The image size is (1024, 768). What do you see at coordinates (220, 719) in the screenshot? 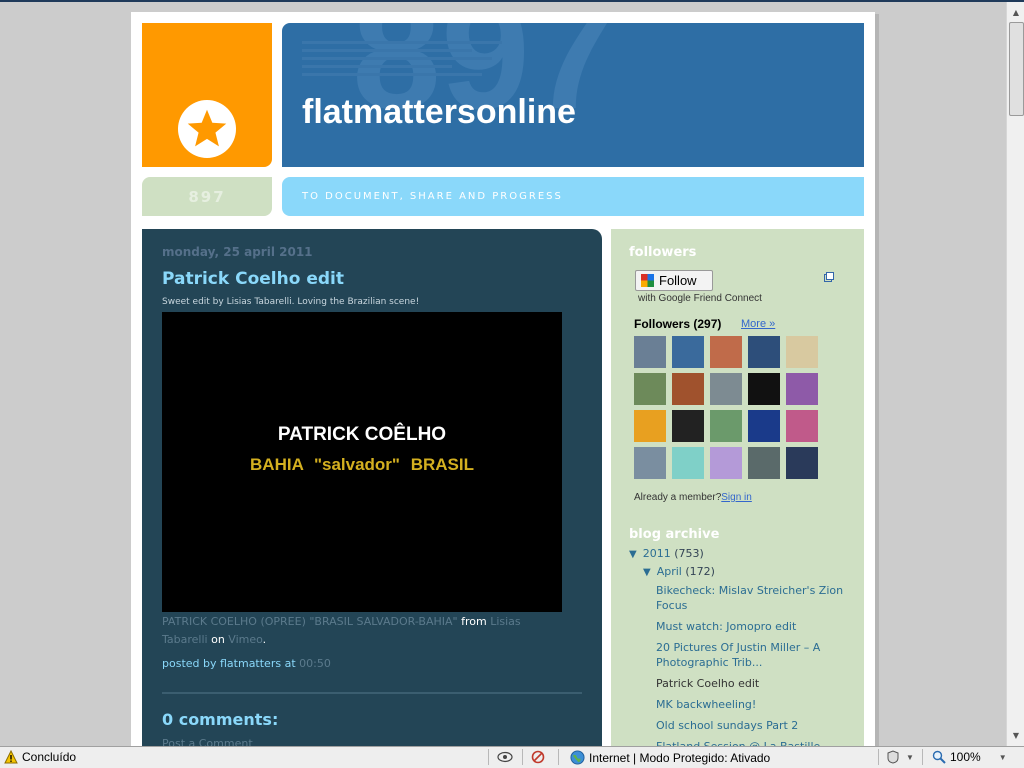
I see `comments-heading: 0 comments:` at bounding box center [220, 719].